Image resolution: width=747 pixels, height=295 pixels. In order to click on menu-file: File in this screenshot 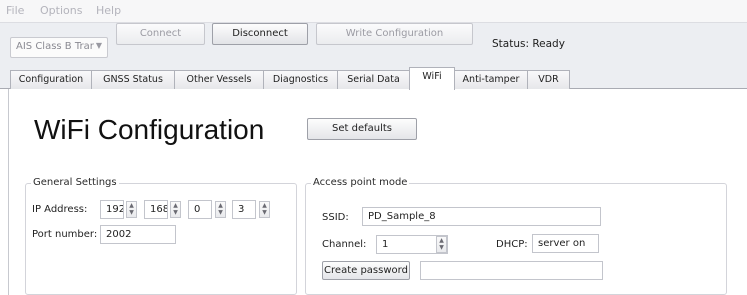, I will do `click(15, 10)`.